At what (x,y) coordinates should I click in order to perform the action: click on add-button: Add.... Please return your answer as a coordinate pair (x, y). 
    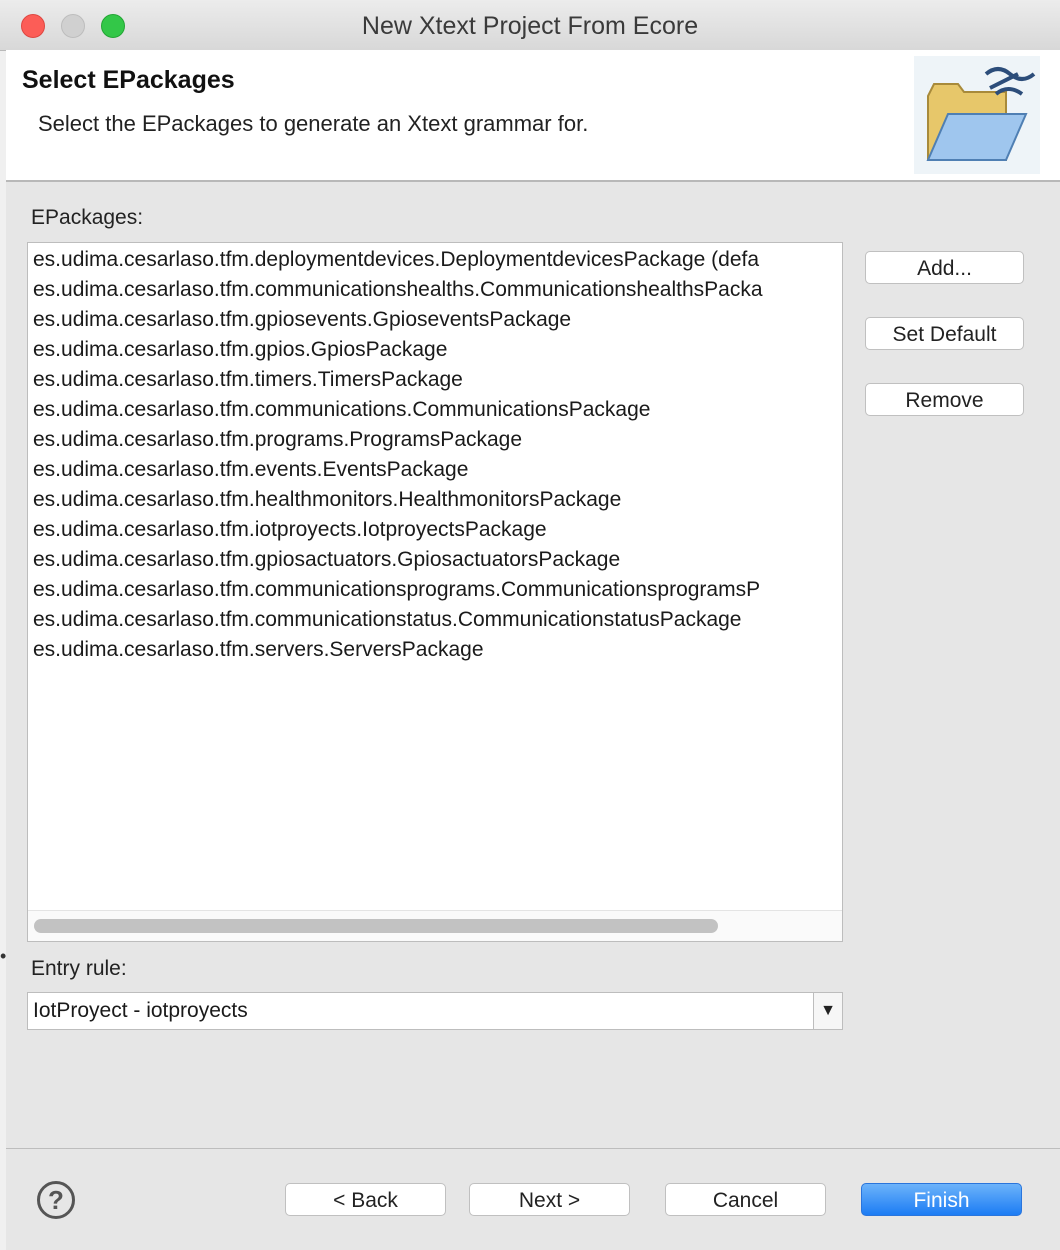
    Looking at the image, I should click on (944, 267).